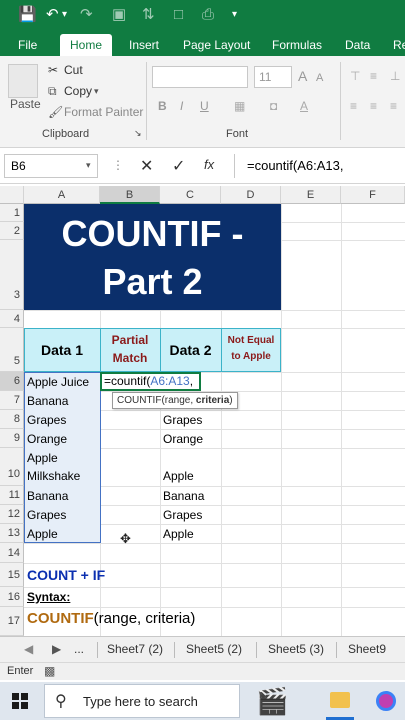 The image size is (405, 720). Describe the element at coordinates (12, 495) in the screenshot. I see `row-header: 11` at that location.